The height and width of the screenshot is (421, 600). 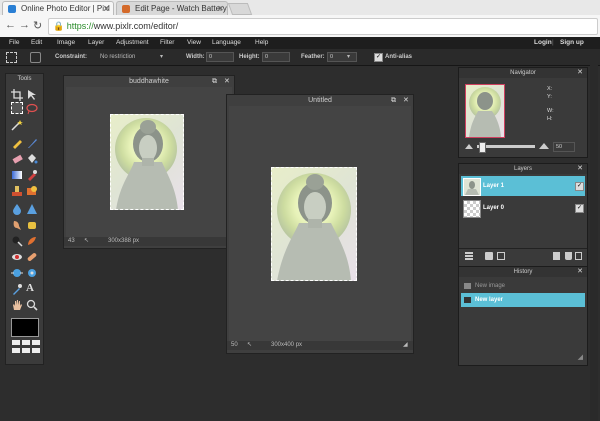 I want to click on burn-tool-icon, so click(x=32, y=240).